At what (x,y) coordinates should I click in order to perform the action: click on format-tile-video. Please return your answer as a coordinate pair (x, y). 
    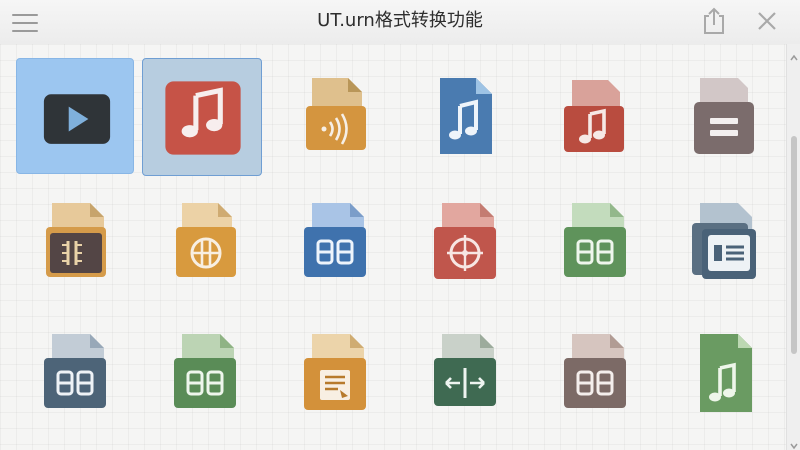
    Looking at the image, I should click on (75, 116).